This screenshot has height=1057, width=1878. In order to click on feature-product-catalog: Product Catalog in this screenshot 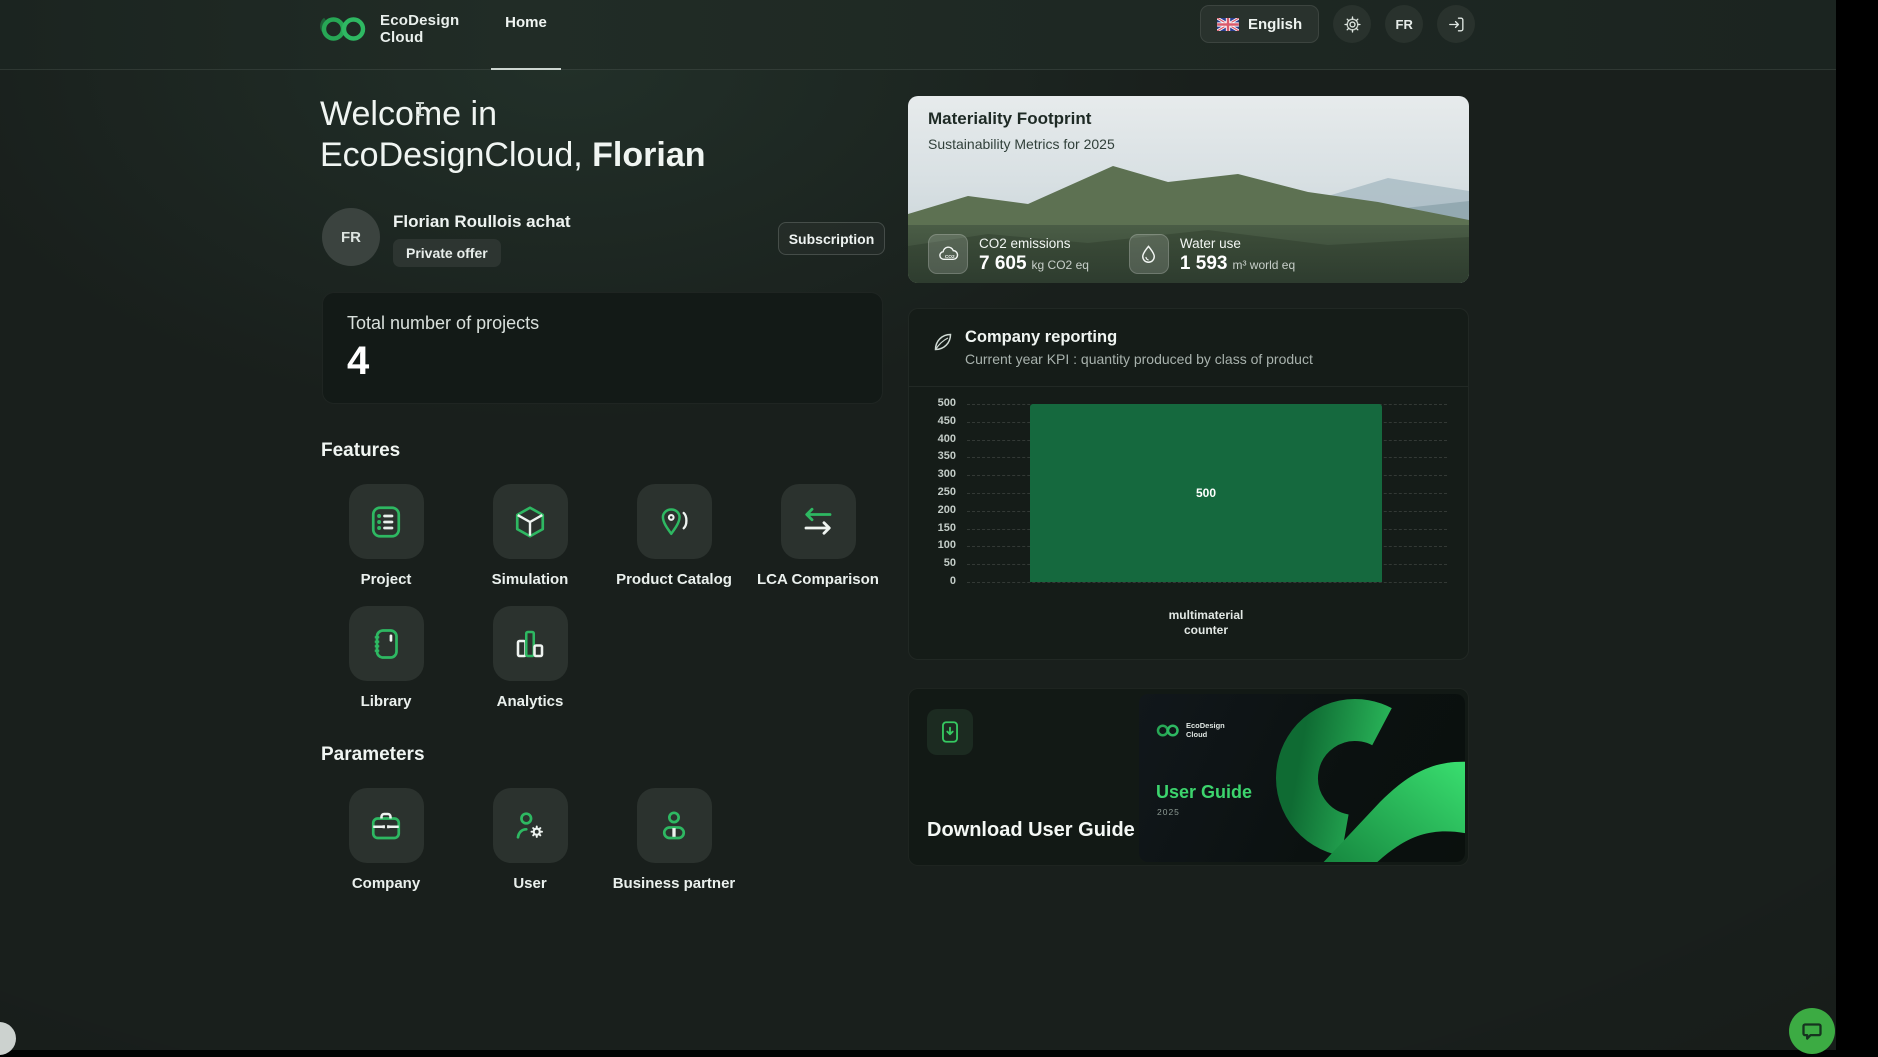, I will do `click(674, 536)`.